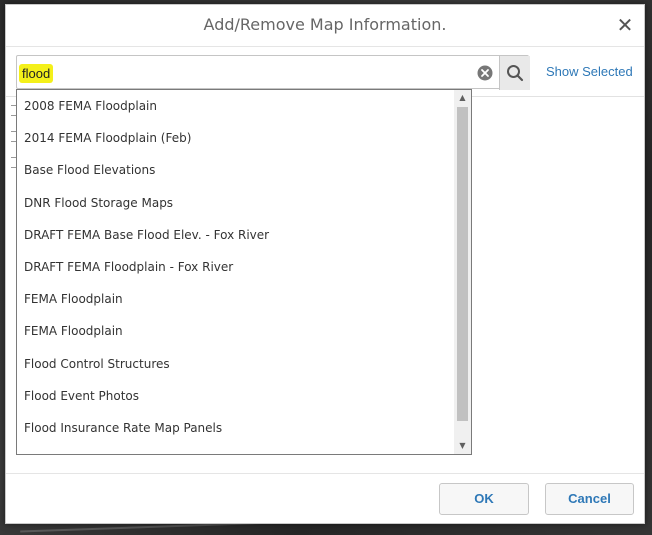 The width and height of the screenshot is (652, 535). I want to click on scroll-down-icon: ▼, so click(462, 446).